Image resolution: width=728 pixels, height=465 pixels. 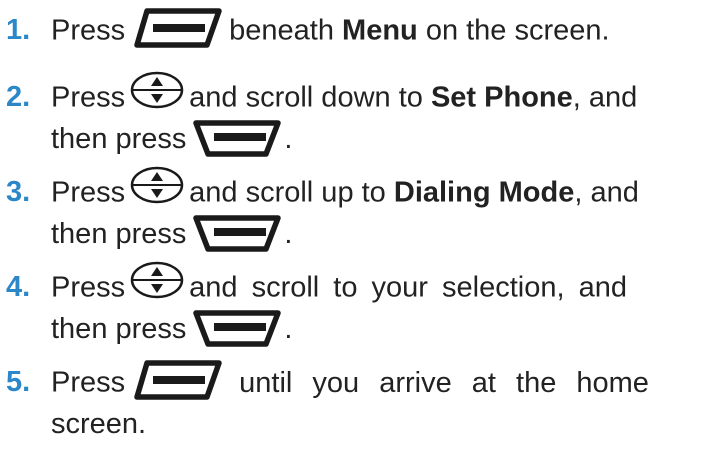 What do you see at coordinates (380, 30) in the screenshot?
I see `menu-term: Menu` at bounding box center [380, 30].